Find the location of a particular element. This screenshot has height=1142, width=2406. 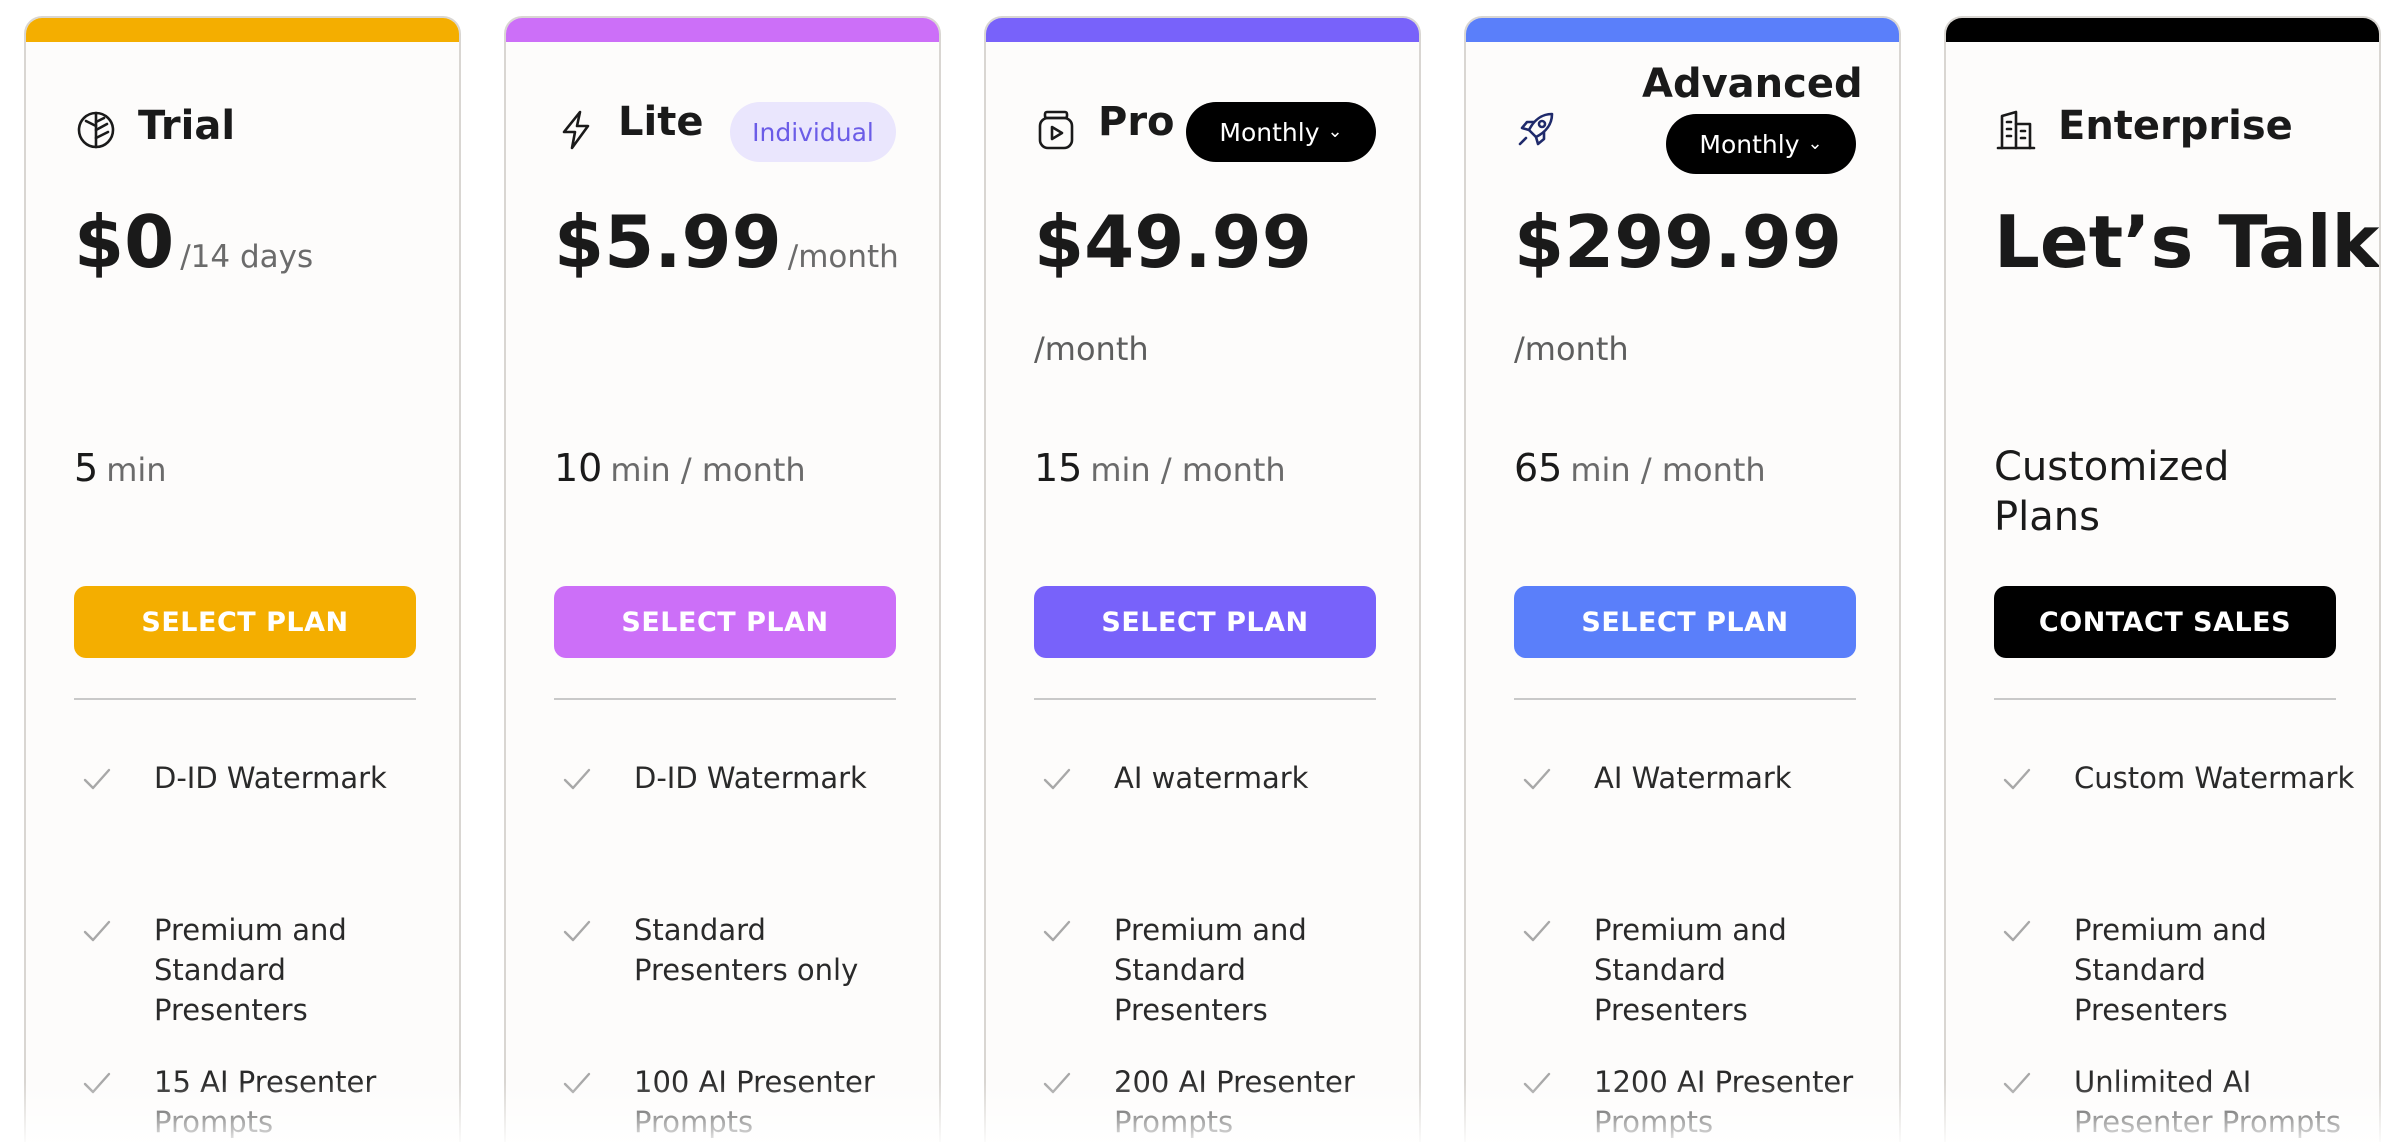

plan-minutes: 5 min is located at coordinates (120, 468).